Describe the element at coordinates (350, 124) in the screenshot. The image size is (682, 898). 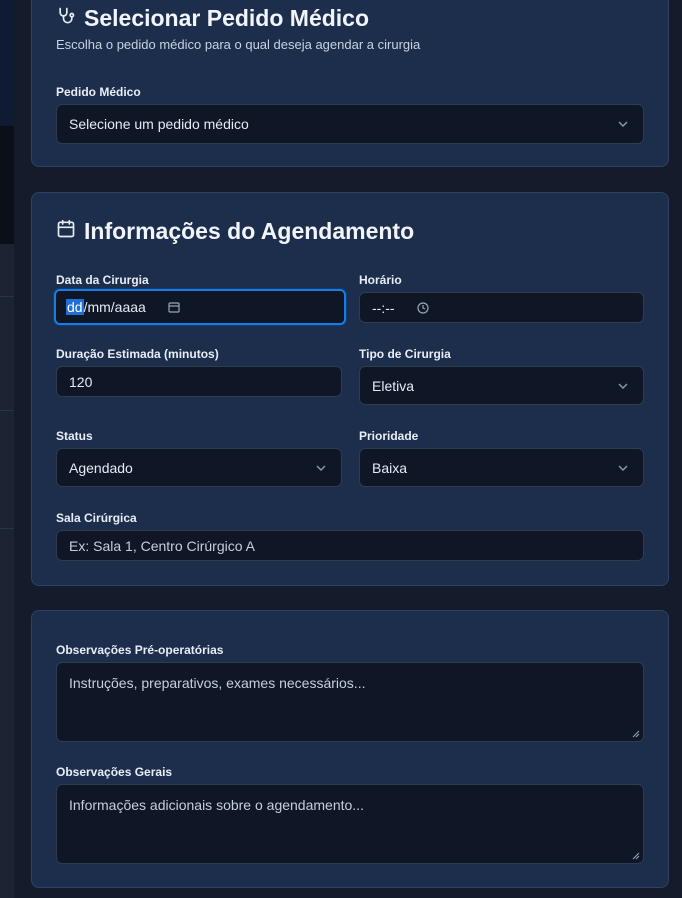
I see `medical-order-select: Selecione um pedido médico` at that location.